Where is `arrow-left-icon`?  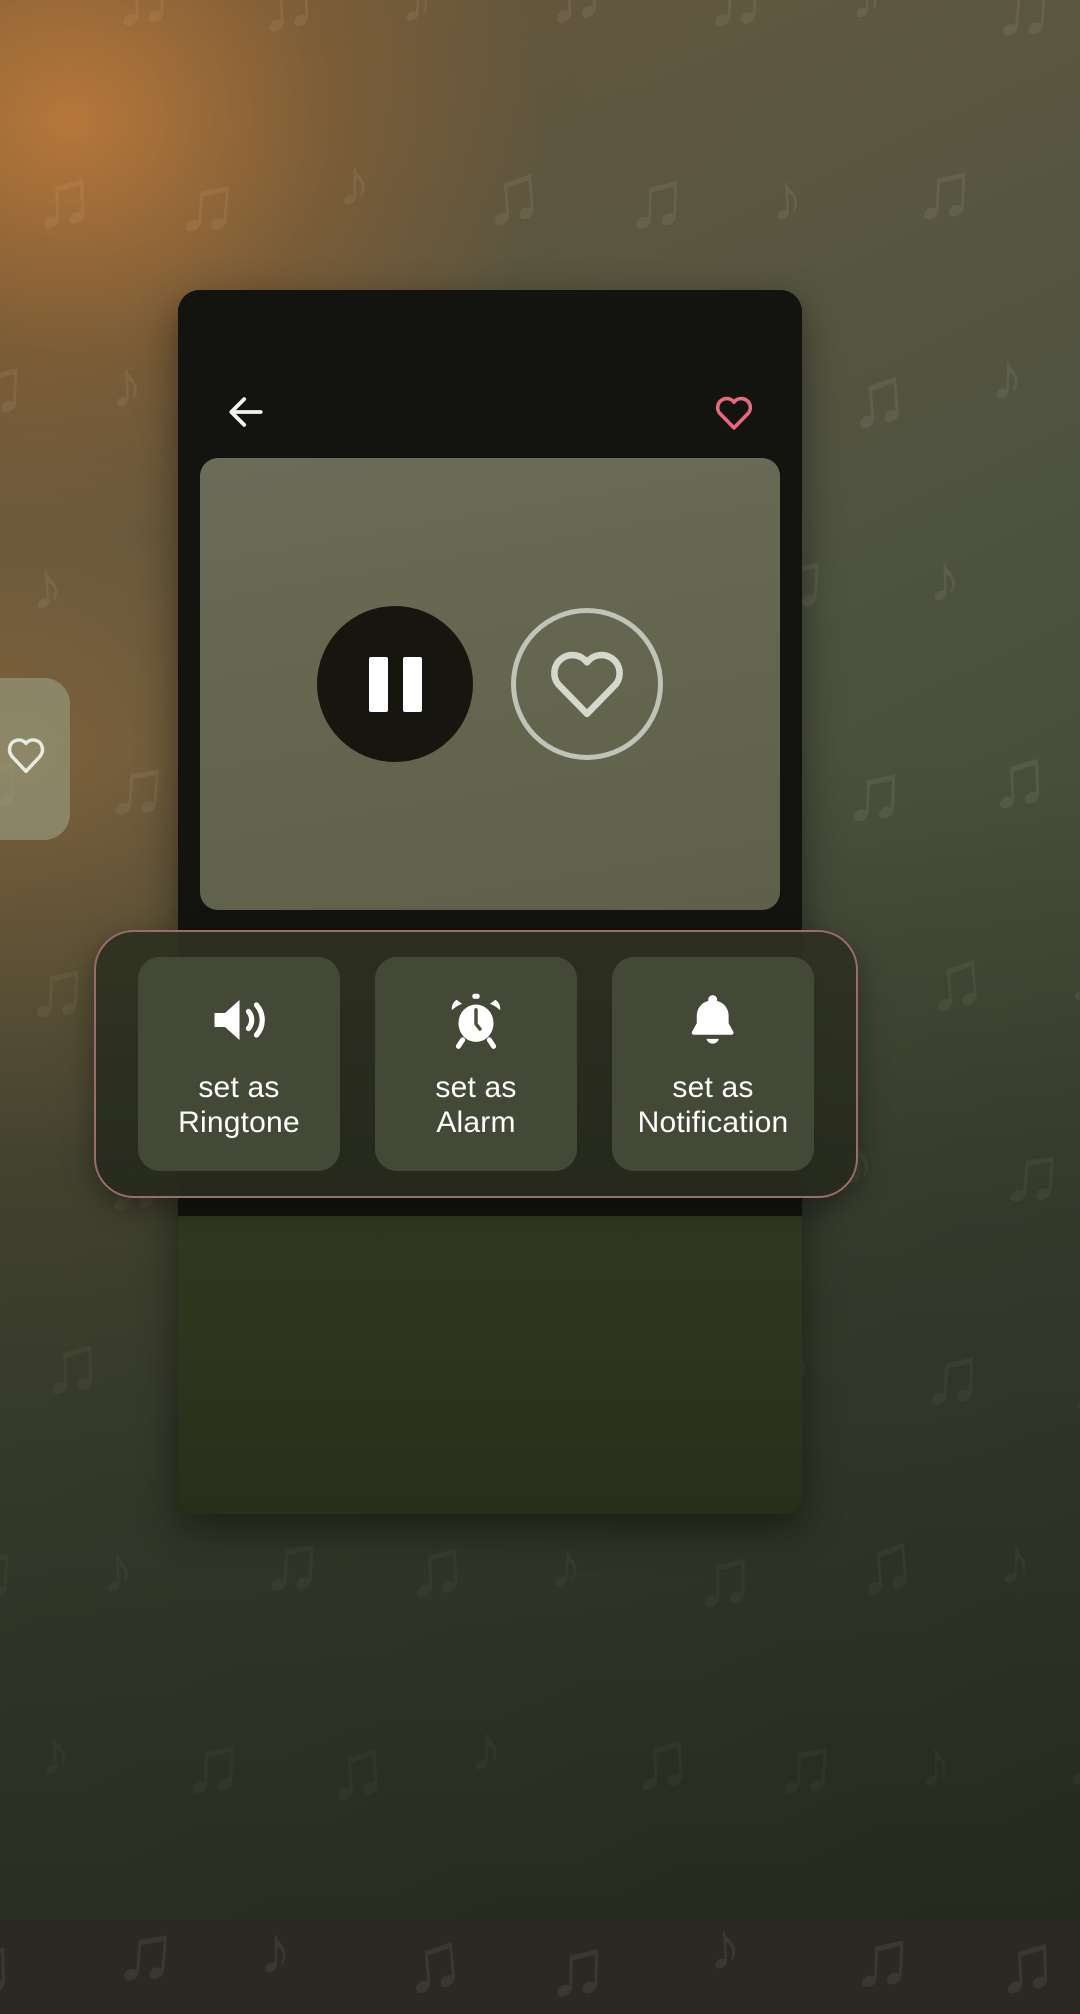
arrow-left-icon is located at coordinates (246, 414).